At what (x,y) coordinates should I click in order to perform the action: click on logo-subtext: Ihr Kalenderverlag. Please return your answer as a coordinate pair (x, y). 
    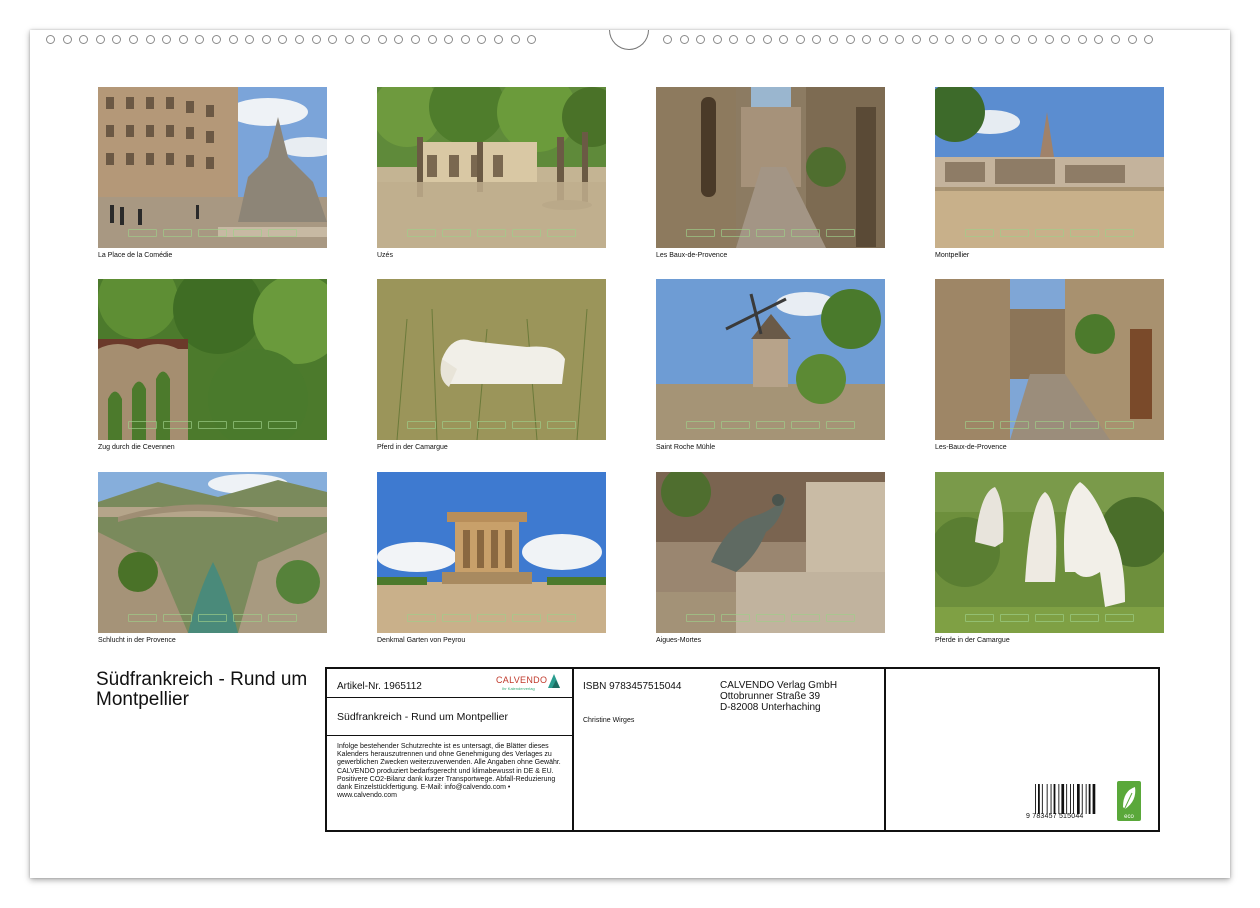
    Looking at the image, I should click on (518, 688).